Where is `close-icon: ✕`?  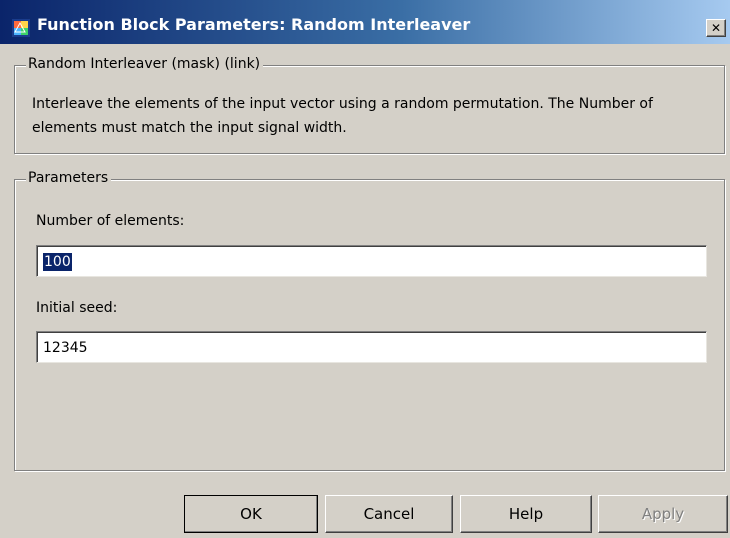
close-icon: ✕ is located at coordinates (716, 28).